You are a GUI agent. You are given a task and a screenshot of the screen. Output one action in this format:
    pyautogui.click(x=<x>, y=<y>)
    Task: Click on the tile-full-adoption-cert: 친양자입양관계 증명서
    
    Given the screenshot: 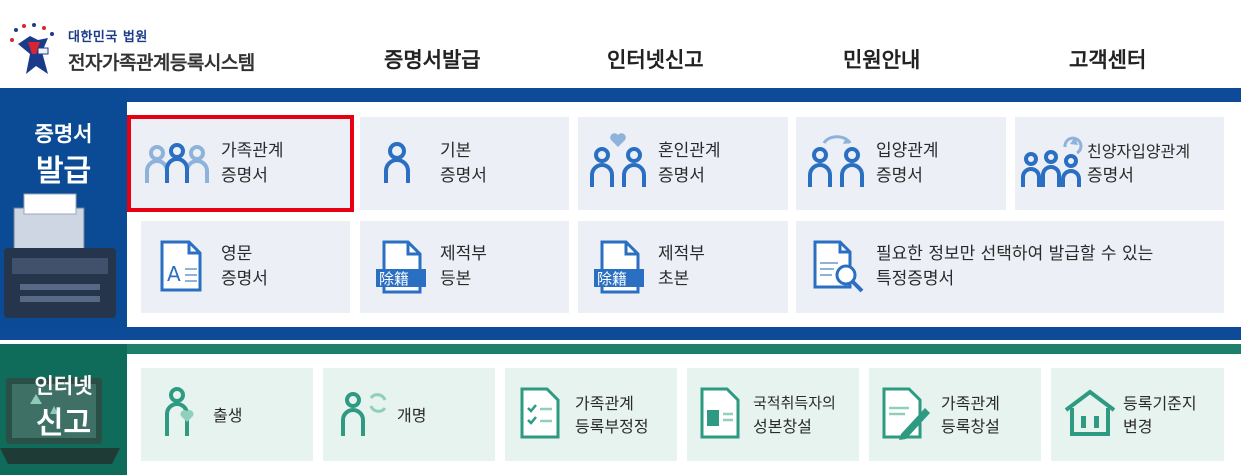 What is the action you would take?
    pyautogui.click(x=1119, y=163)
    